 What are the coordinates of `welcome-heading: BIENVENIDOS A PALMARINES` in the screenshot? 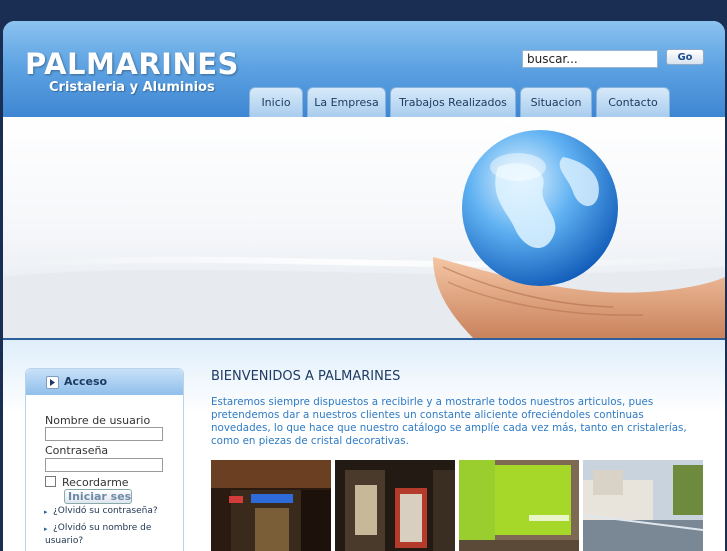 It's located at (306, 376).